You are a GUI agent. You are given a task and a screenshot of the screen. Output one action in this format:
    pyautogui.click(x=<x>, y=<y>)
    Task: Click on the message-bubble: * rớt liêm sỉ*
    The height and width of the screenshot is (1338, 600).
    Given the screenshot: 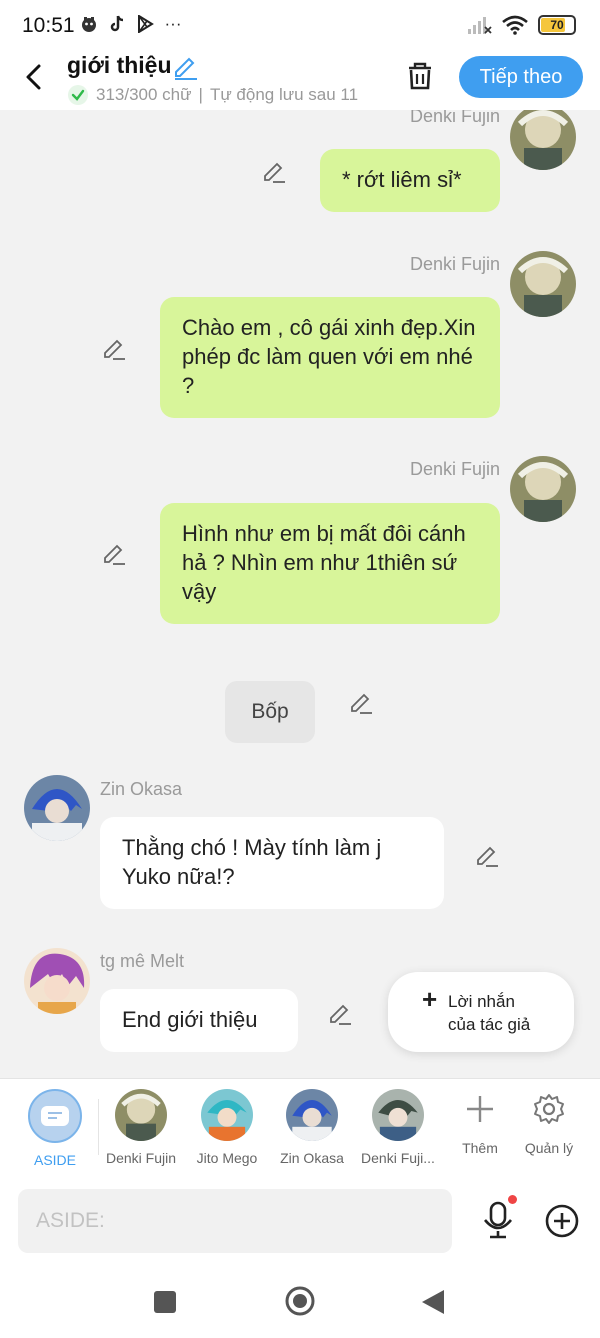 What is the action you would take?
    pyautogui.click(x=410, y=180)
    